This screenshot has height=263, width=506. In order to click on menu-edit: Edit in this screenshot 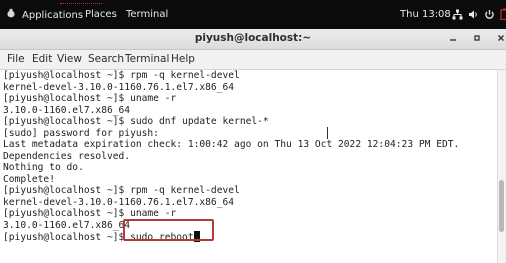, I will do `click(42, 59)`.